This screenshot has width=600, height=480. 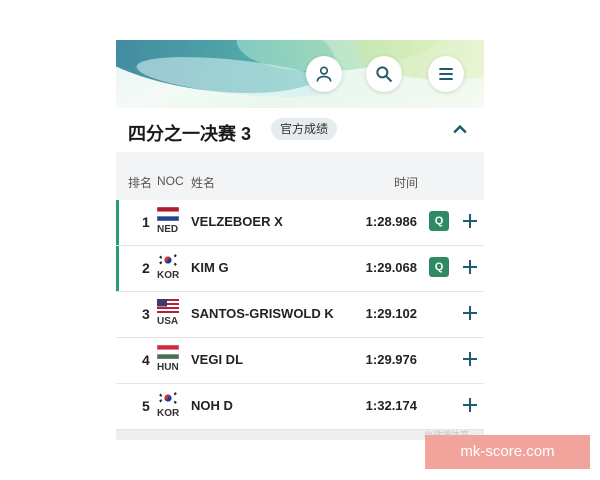 What do you see at coordinates (391, 359) in the screenshot?
I see `time-cell: 1:29.976` at bounding box center [391, 359].